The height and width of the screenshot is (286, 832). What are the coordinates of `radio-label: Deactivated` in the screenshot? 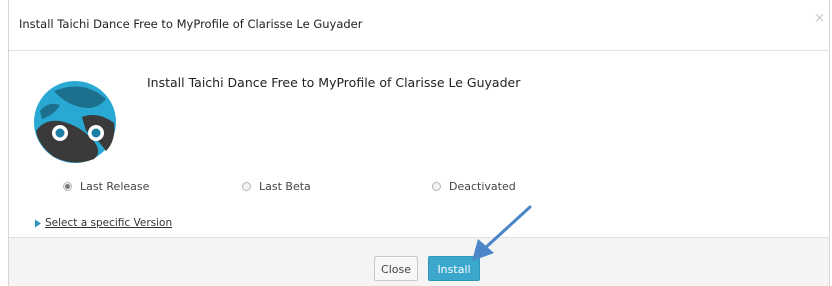 It's located at (482, 186).